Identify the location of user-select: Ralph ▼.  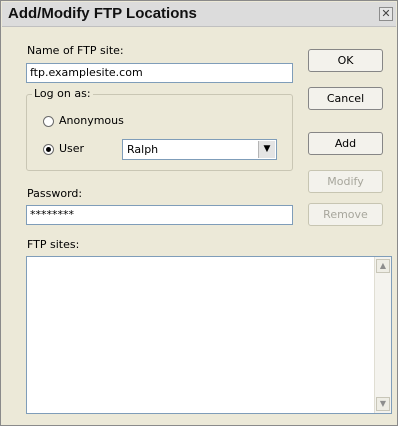
(199, 149).